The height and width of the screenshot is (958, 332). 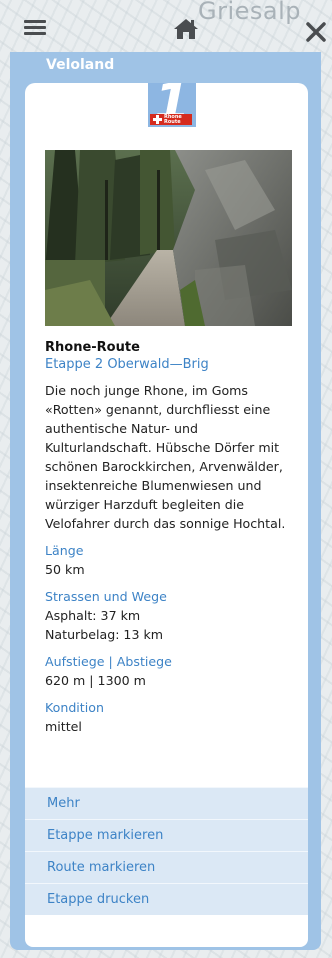 I want to click on fact-label: Länge, so click(x=64, y=550).